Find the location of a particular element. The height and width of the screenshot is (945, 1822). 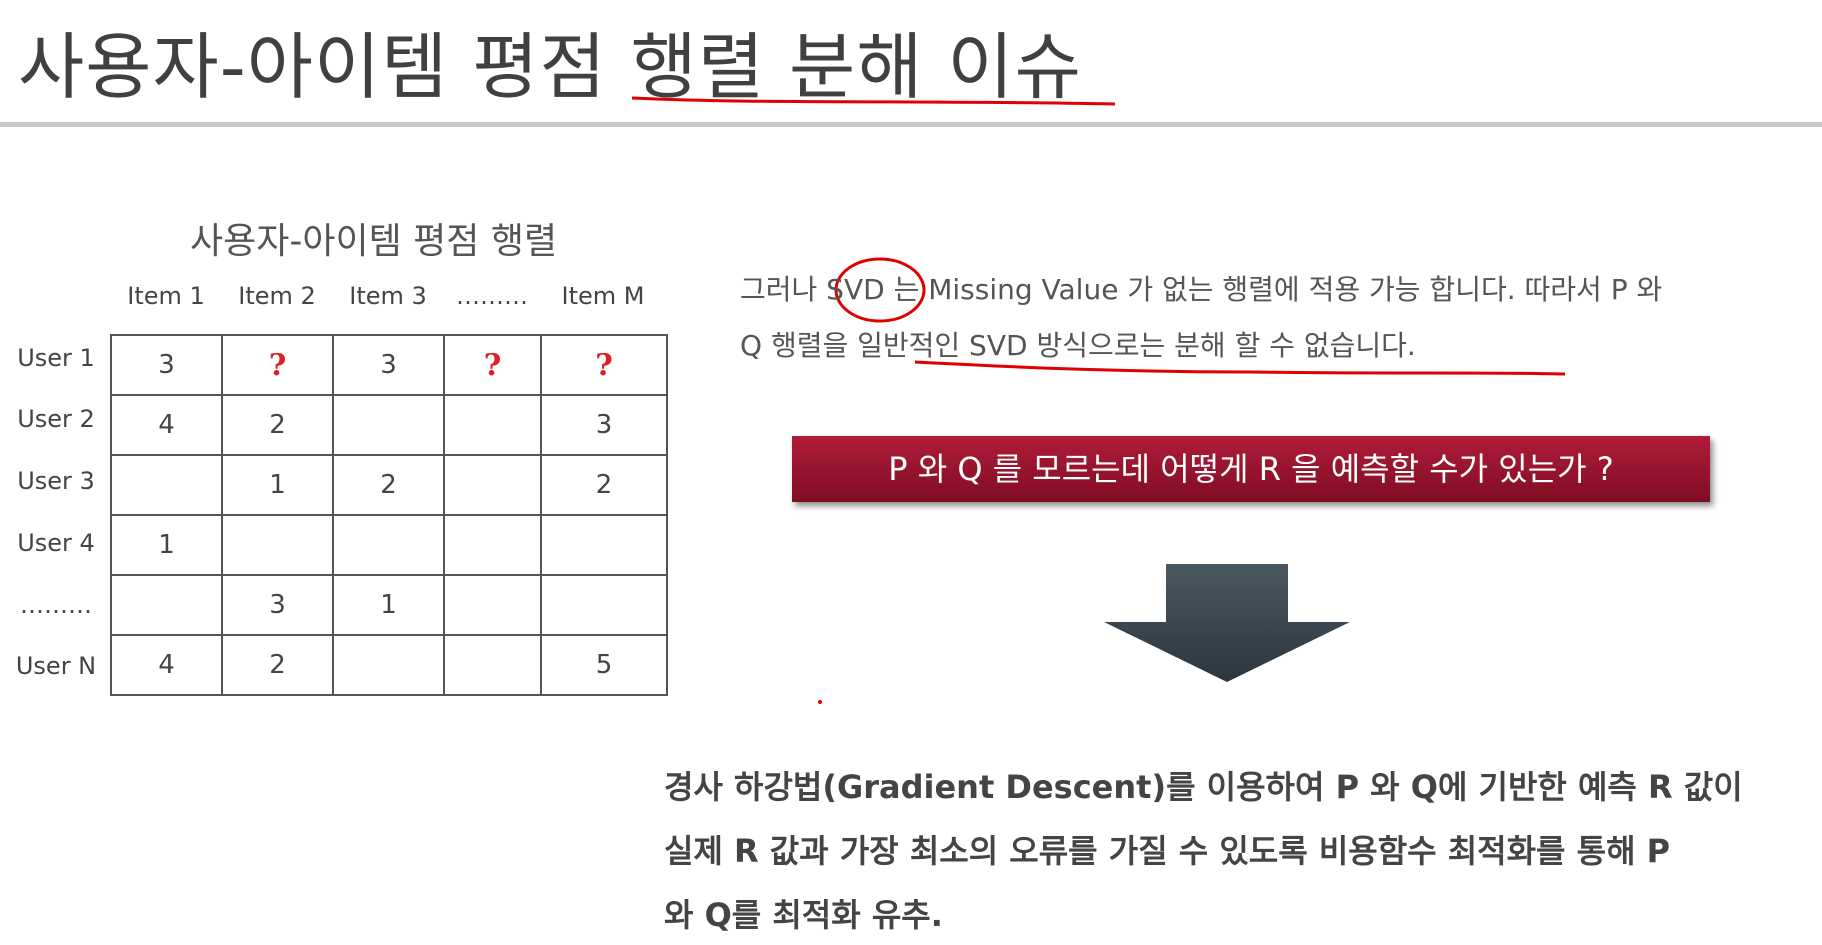

column-header: Item 3 is located at coordinates (388, 296).